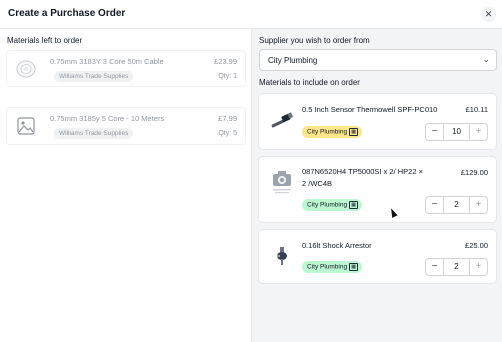 The height and width of the screenshot is (342, 502). I want to click on quantity-input: 10, so click(456, 132).